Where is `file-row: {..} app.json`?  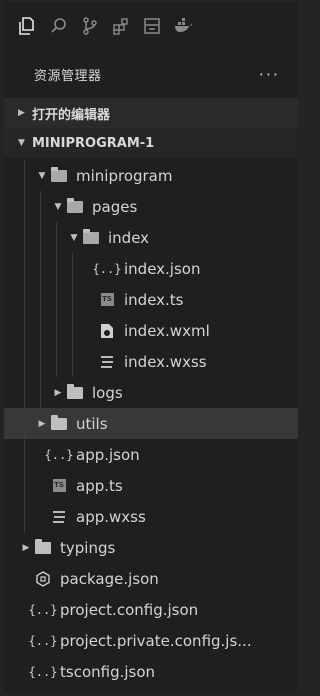 file-row: {..} app.json is located at coordinates (151, 454).